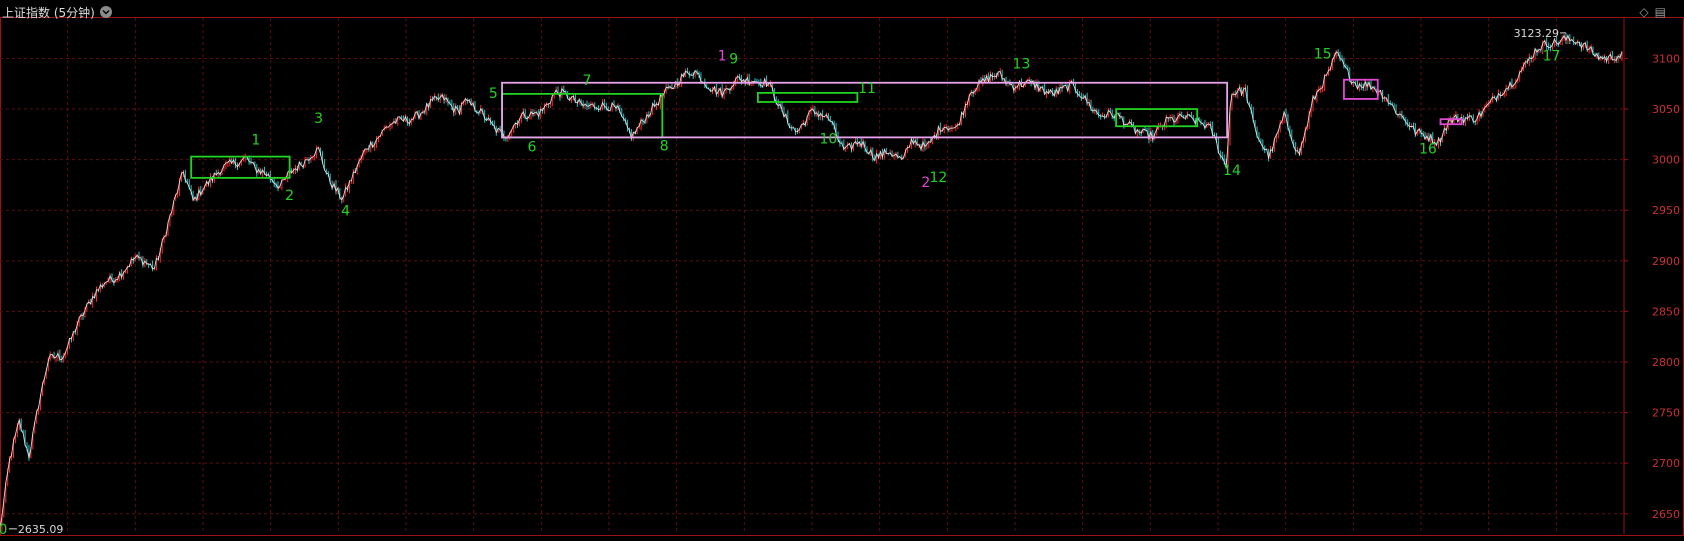  What do you see at coordinates (1666, 261) in the screenshot?
I see `y-tick-label: 2900` at bounding box center [1666, 261].